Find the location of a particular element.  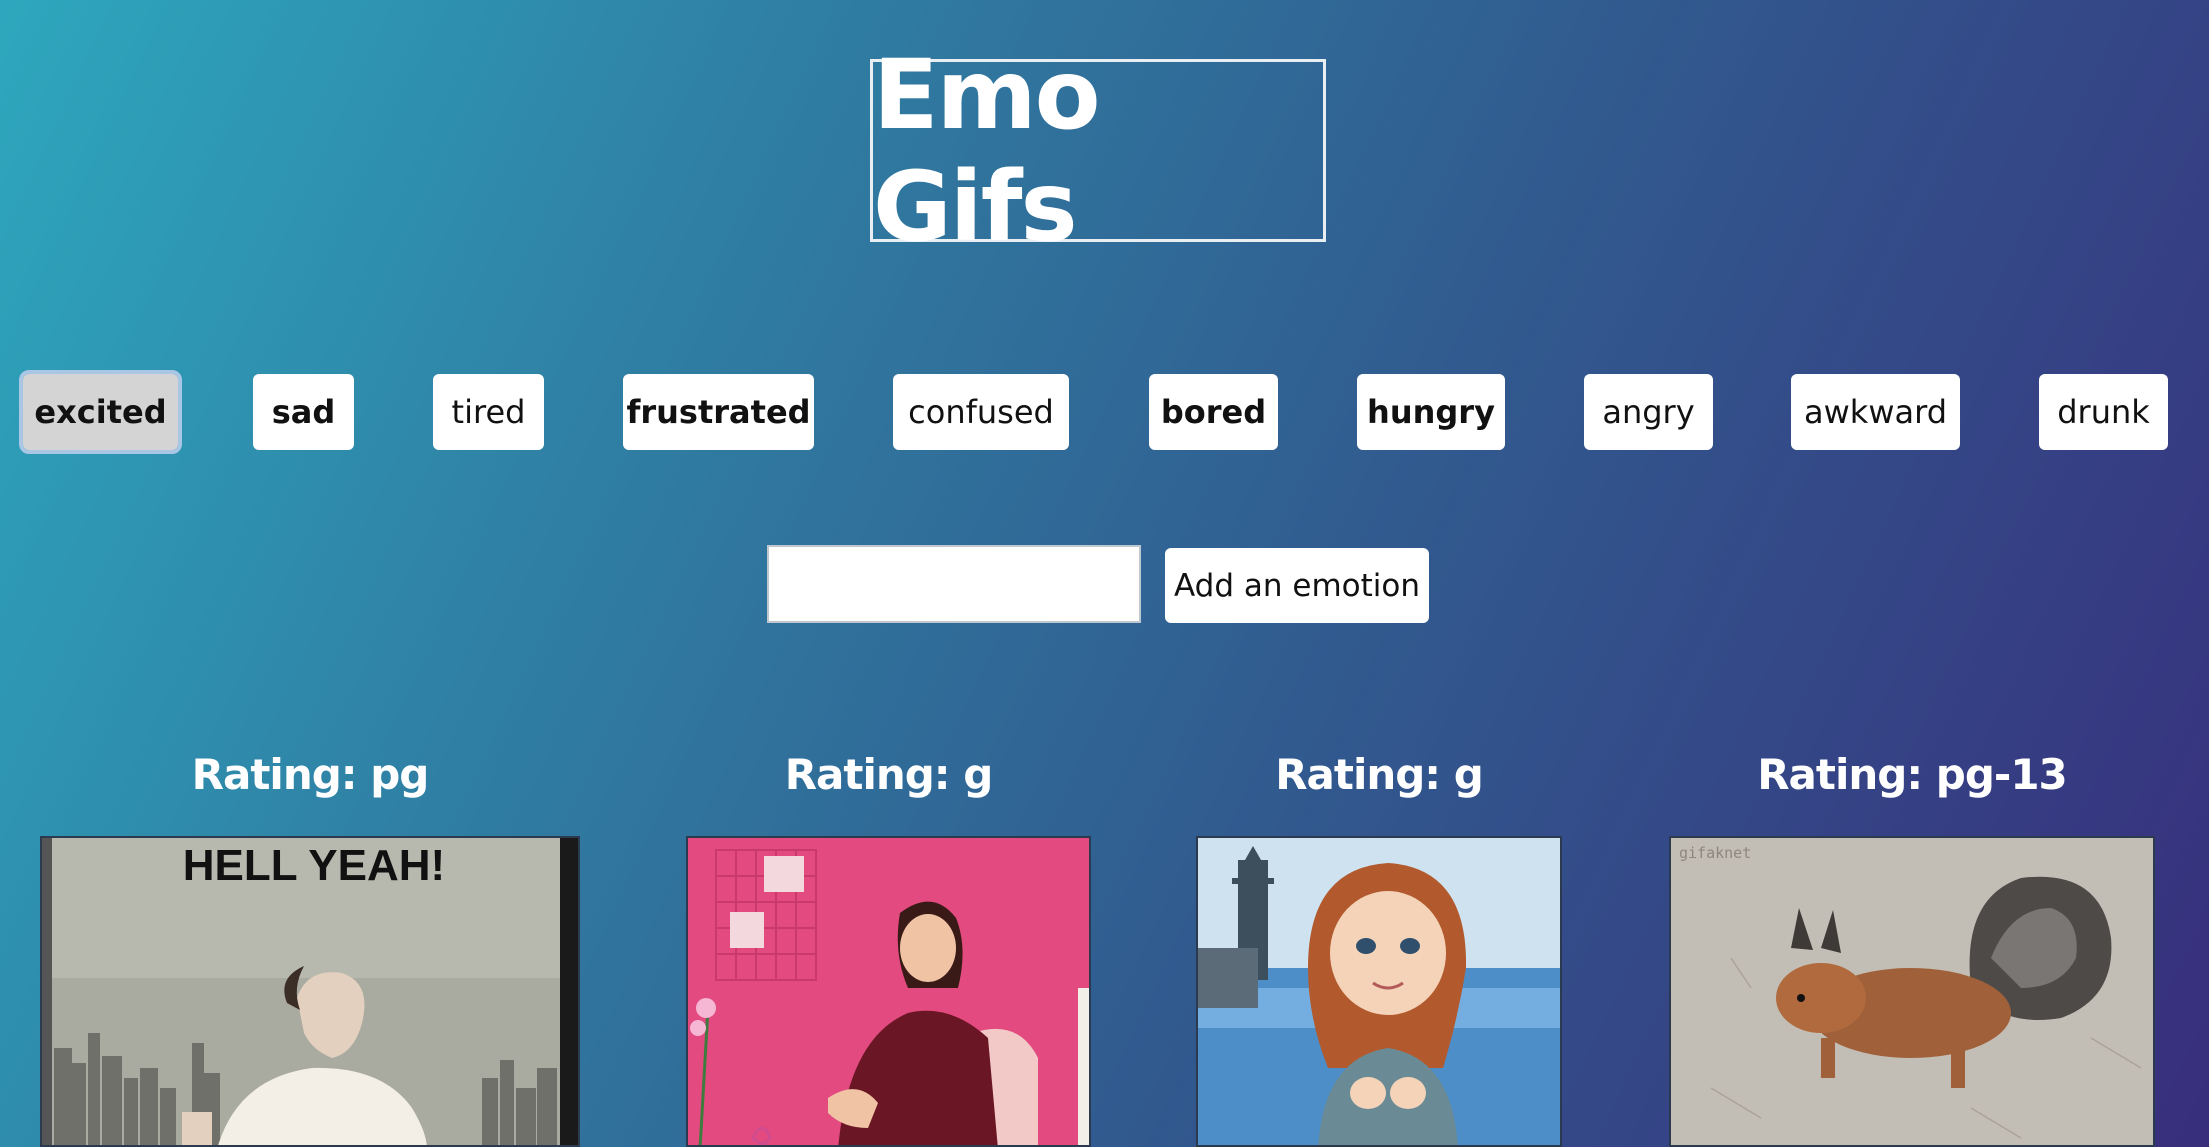

emotion-button-tired: tired is located at coordinates (488, 412).